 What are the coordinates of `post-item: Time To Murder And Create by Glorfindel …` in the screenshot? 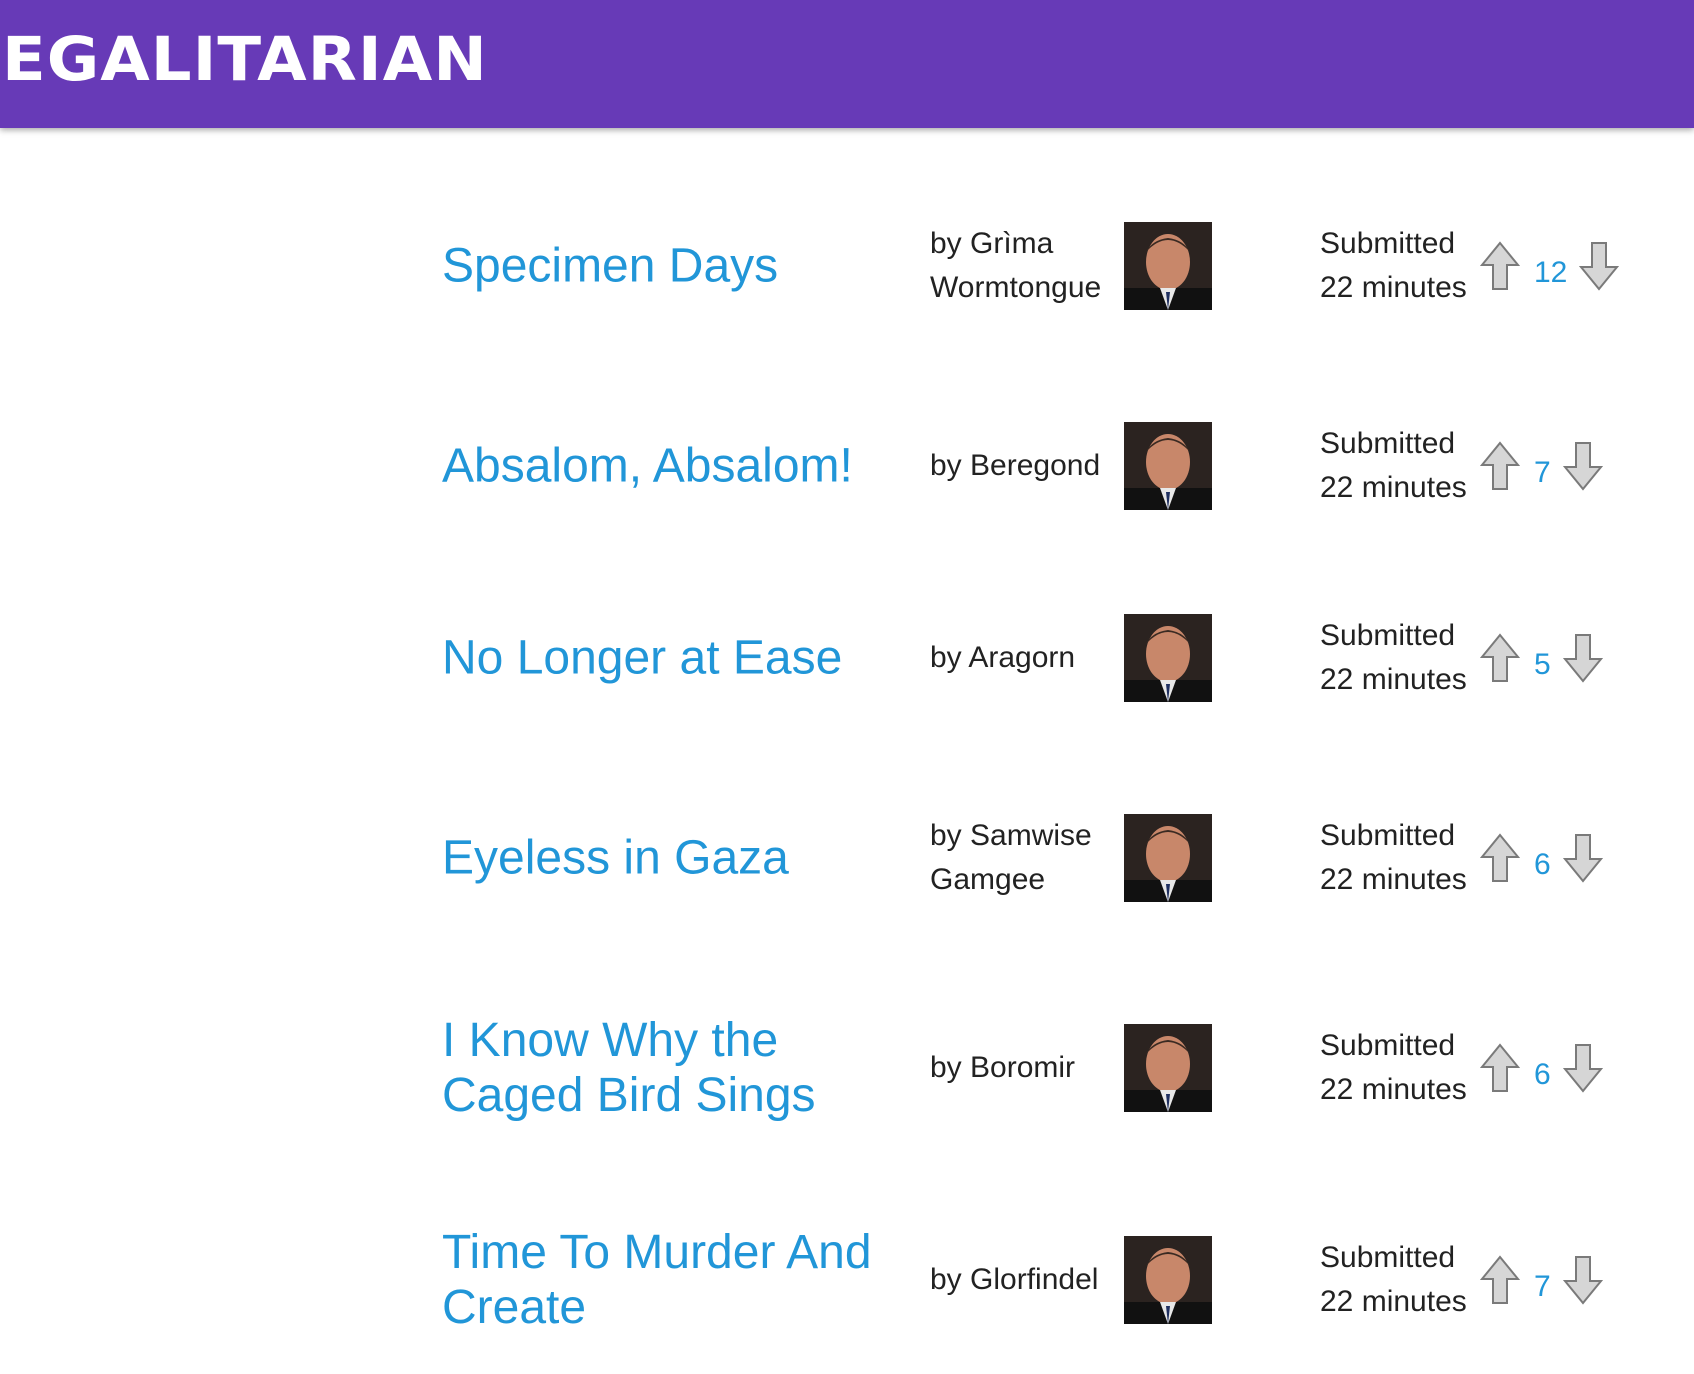 It's located at (847, 1280).